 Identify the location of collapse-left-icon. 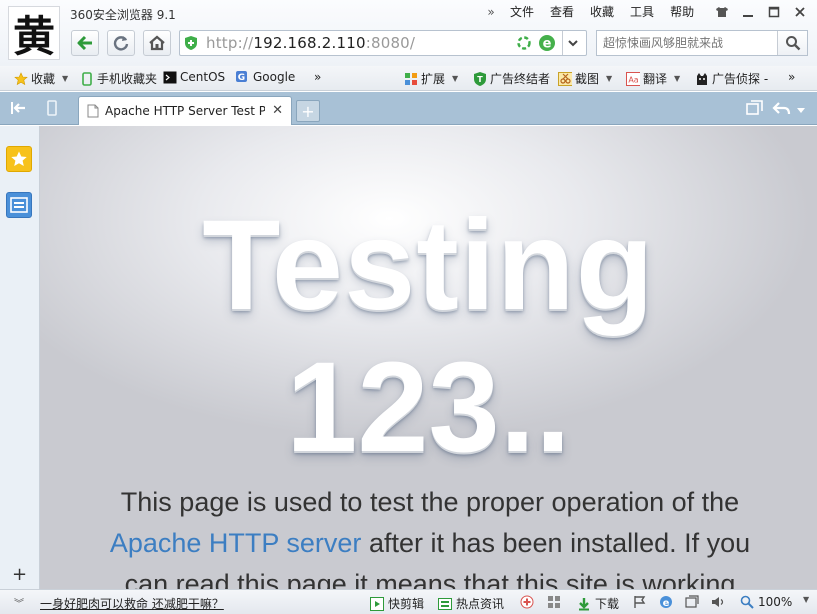
(18, 108).